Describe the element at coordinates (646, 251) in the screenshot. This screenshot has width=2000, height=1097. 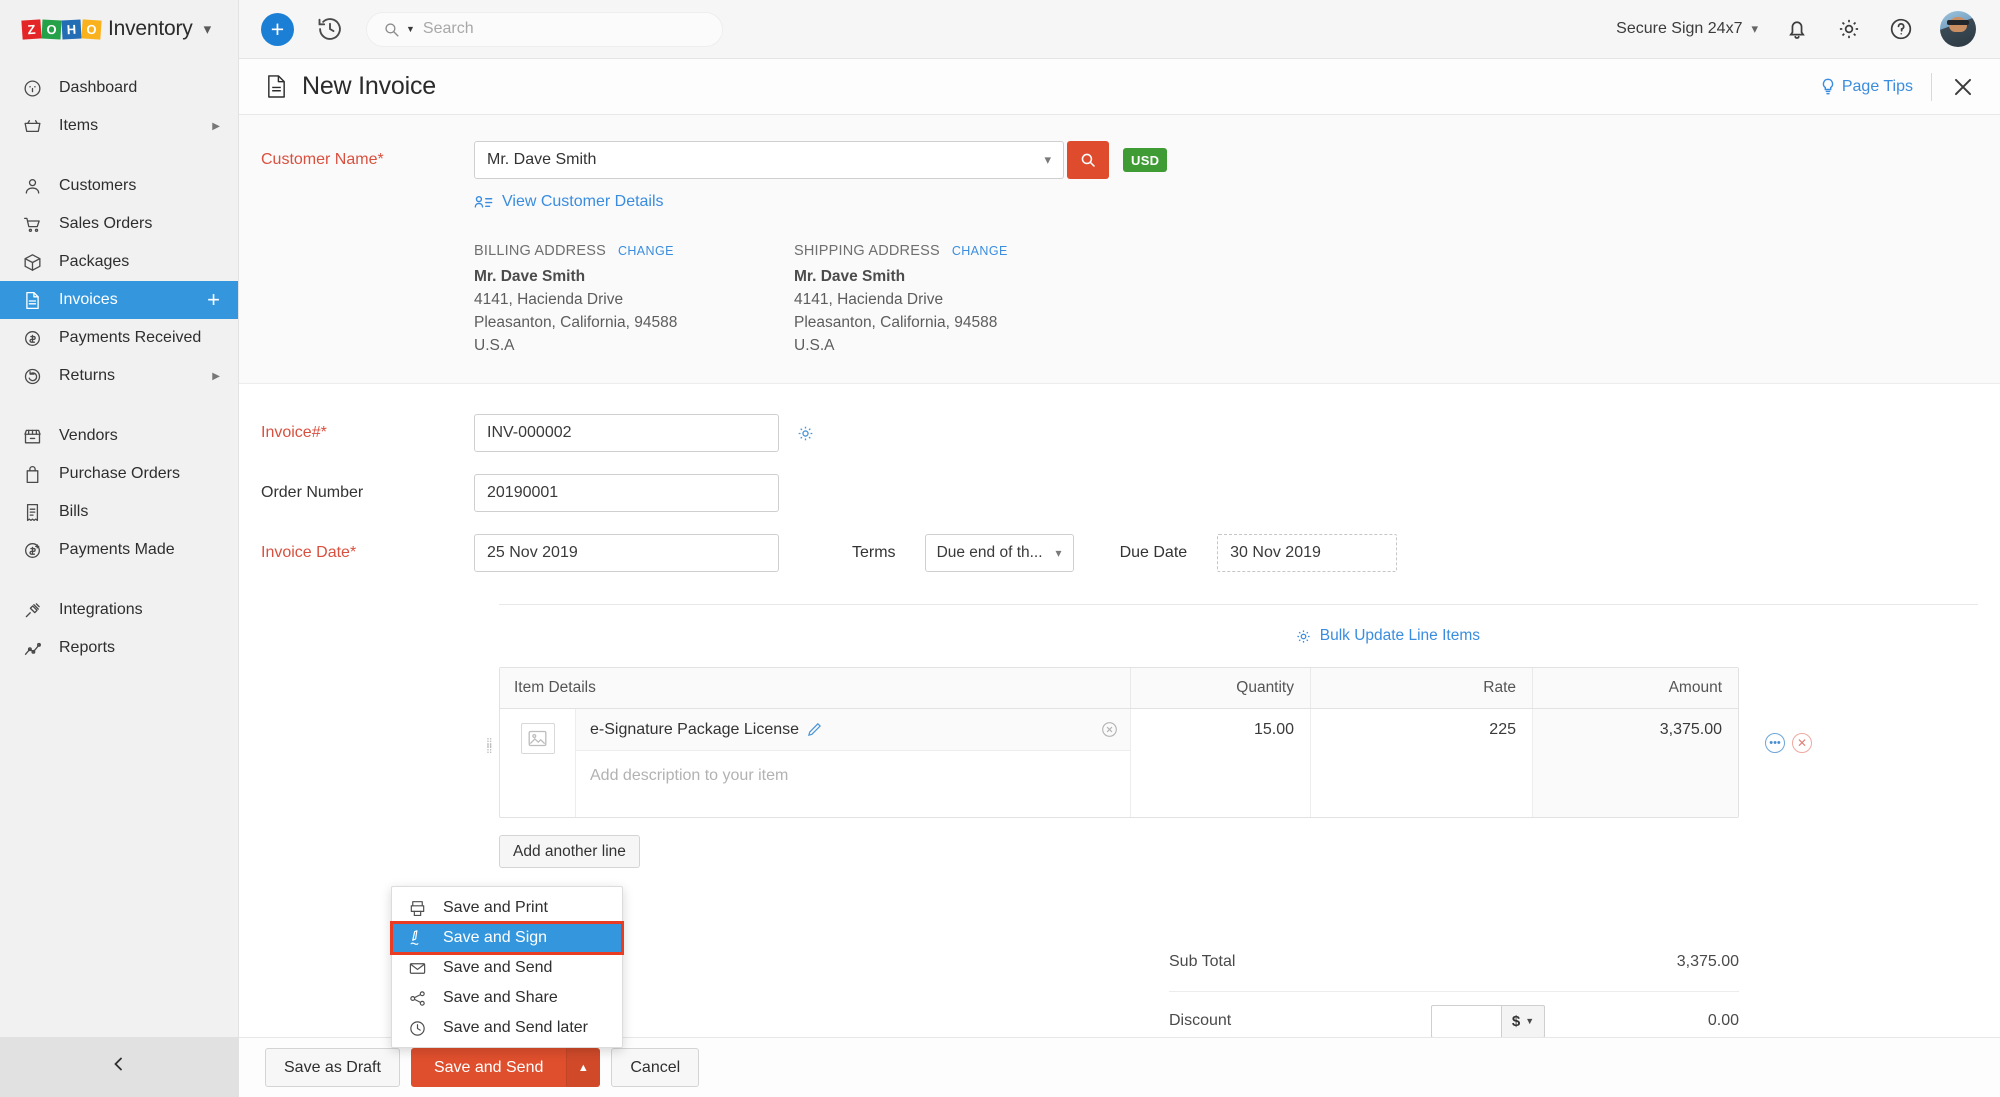
I see `billing-address-change-link: CHANGE` at that location.